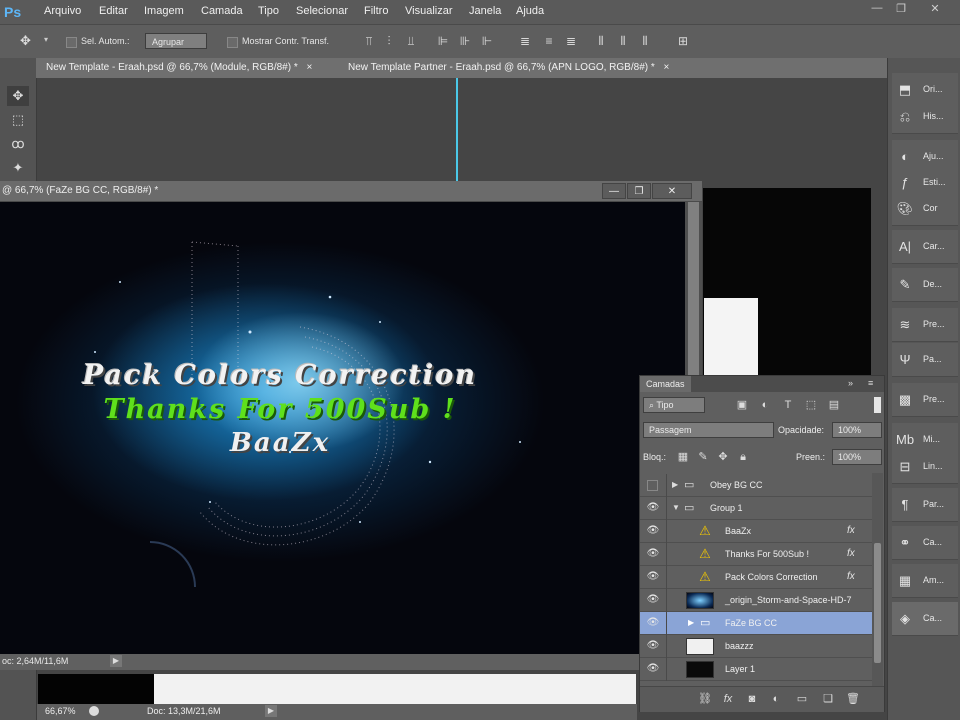 This screenshot has height=720, width=960. I want to click on layer-row-baazx: 👁︎ ⚠ BaaZx fx, so click(756, 531).